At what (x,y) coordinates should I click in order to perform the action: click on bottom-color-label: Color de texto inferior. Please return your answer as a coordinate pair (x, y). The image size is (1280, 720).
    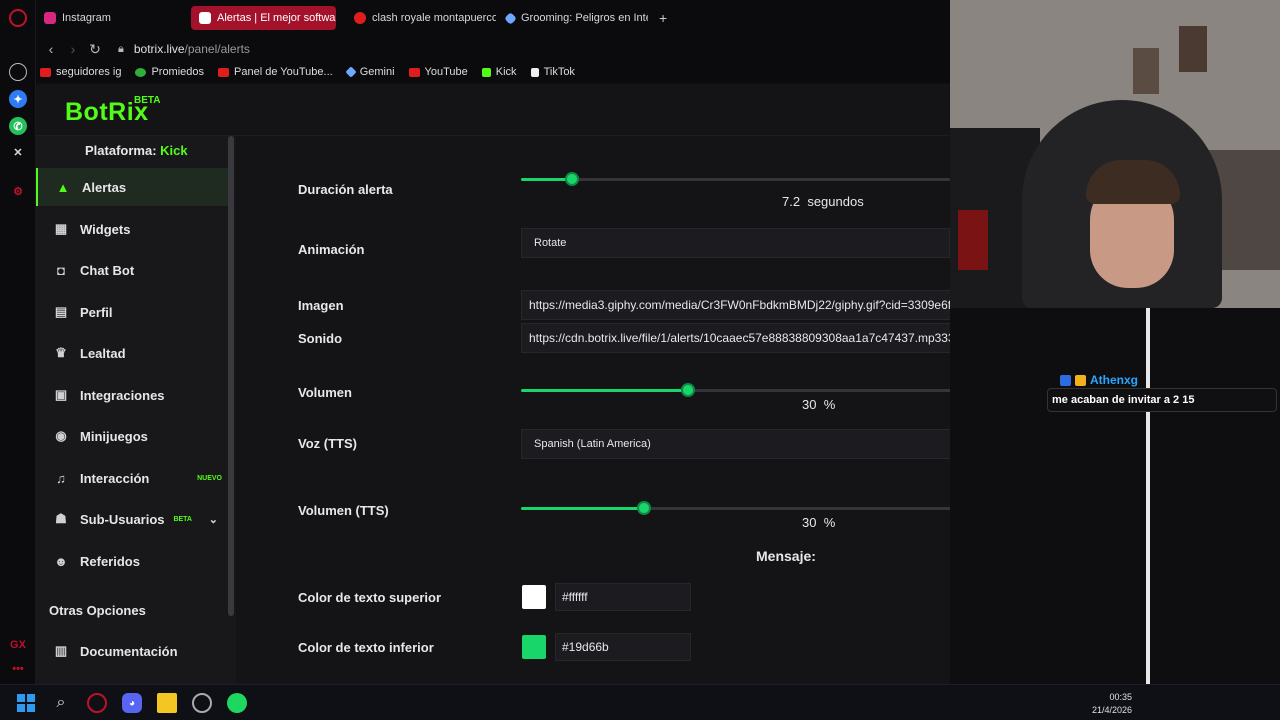
    Looking at the image, I should click on (366, 647).